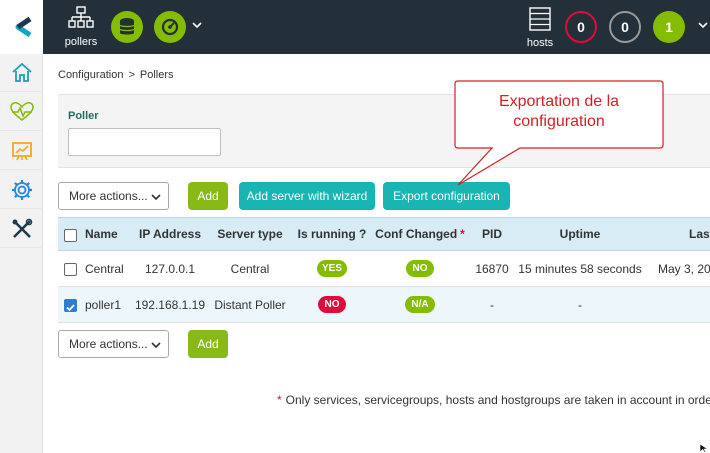  I want to click on conf-changed-cell: N/A, so click(420, 304).